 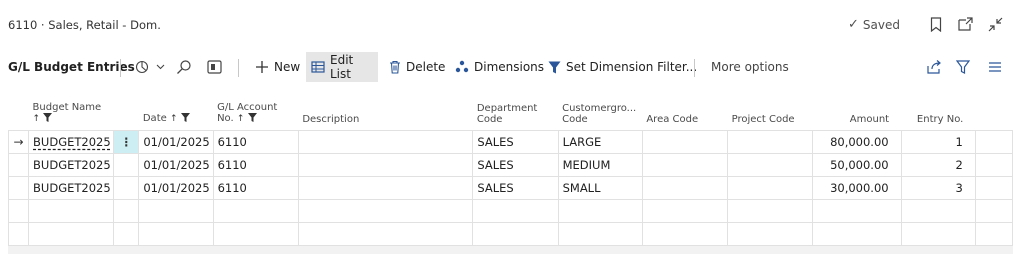 I want to click on share-icon, so click(x=934, y=67).